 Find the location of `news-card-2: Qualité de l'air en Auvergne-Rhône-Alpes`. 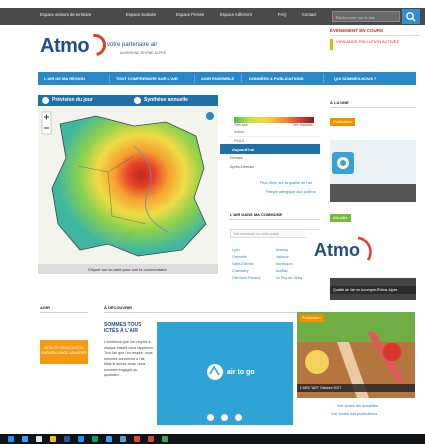

news-card-2: Qualité de l'air en Auvergne-Rhône-Alpes is located at coordinates (373, 289).